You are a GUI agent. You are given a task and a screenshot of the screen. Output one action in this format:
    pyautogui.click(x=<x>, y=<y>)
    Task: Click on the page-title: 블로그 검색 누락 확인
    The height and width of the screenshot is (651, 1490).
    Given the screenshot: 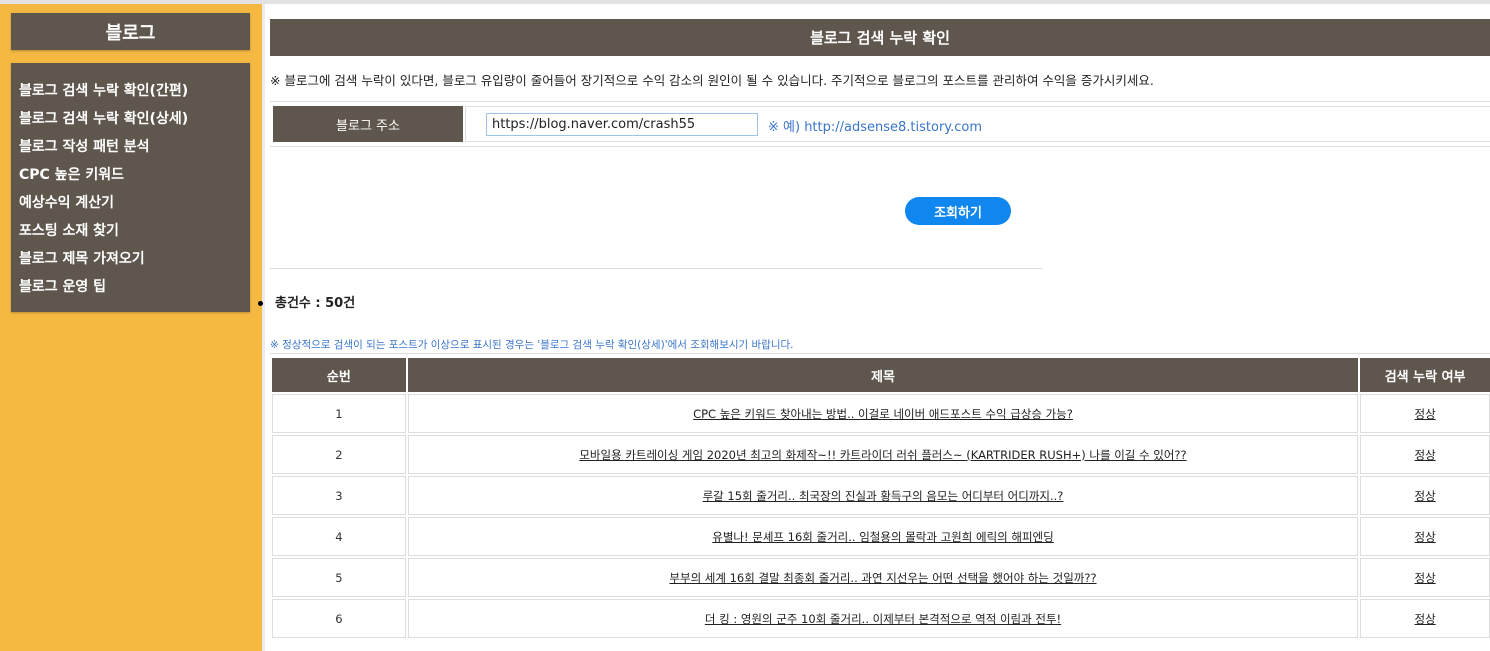 What is the action you would take?
    pyautogui.click(x=880, y=37)
    